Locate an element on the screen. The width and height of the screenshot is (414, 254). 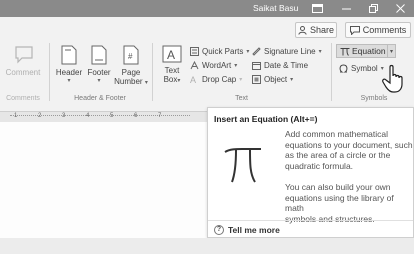
equation-dropdown: ▾ is located at coordinates (392, 51).